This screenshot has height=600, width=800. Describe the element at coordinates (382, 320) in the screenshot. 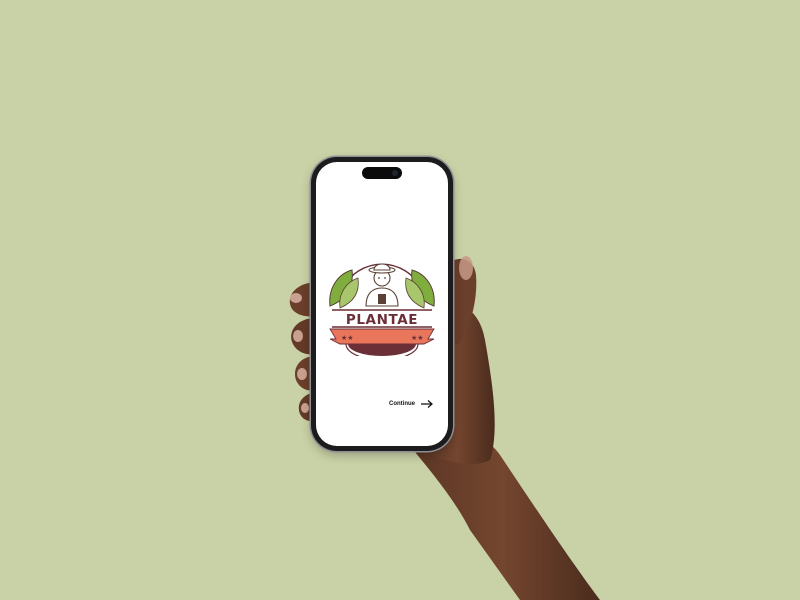

I see `brand-name: PLANTAE` at that location.